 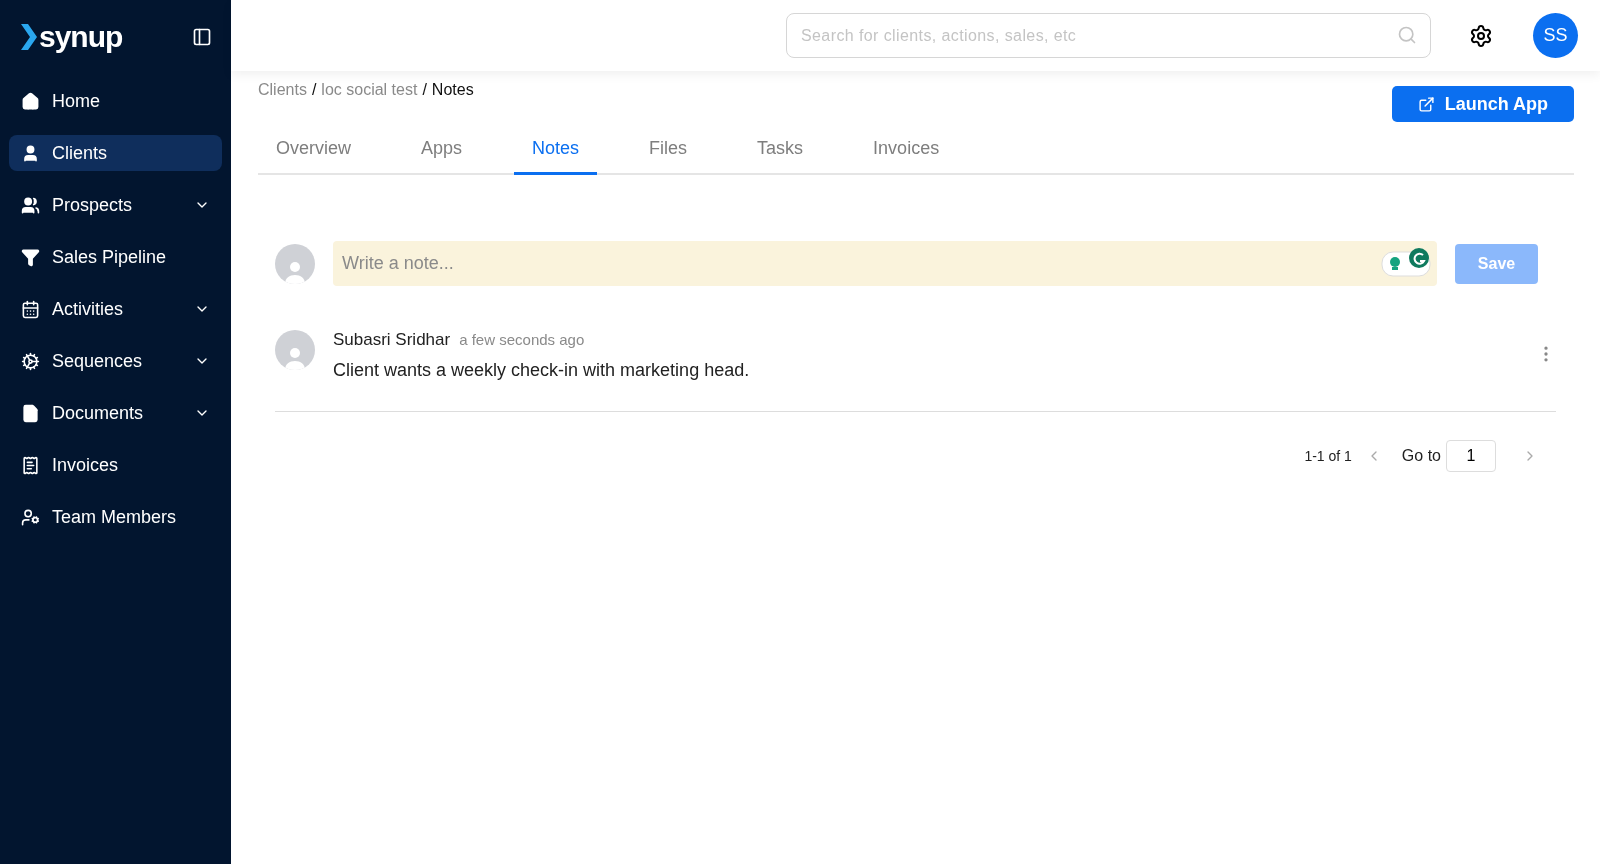 What do you see at coordinates (30, 257) in the screenshot?
I see `funnel-icon` at bounding box center [30, 257].